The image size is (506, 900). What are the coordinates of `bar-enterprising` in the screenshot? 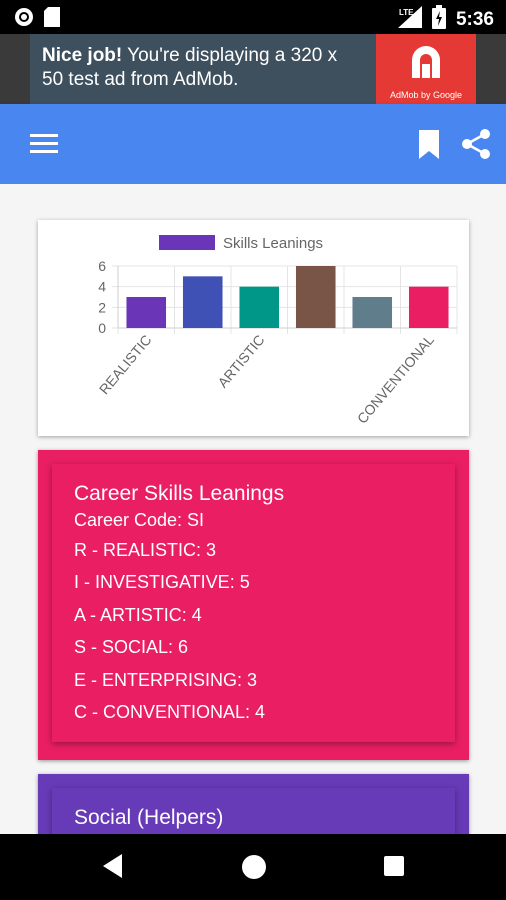 It's located at (372, 312).